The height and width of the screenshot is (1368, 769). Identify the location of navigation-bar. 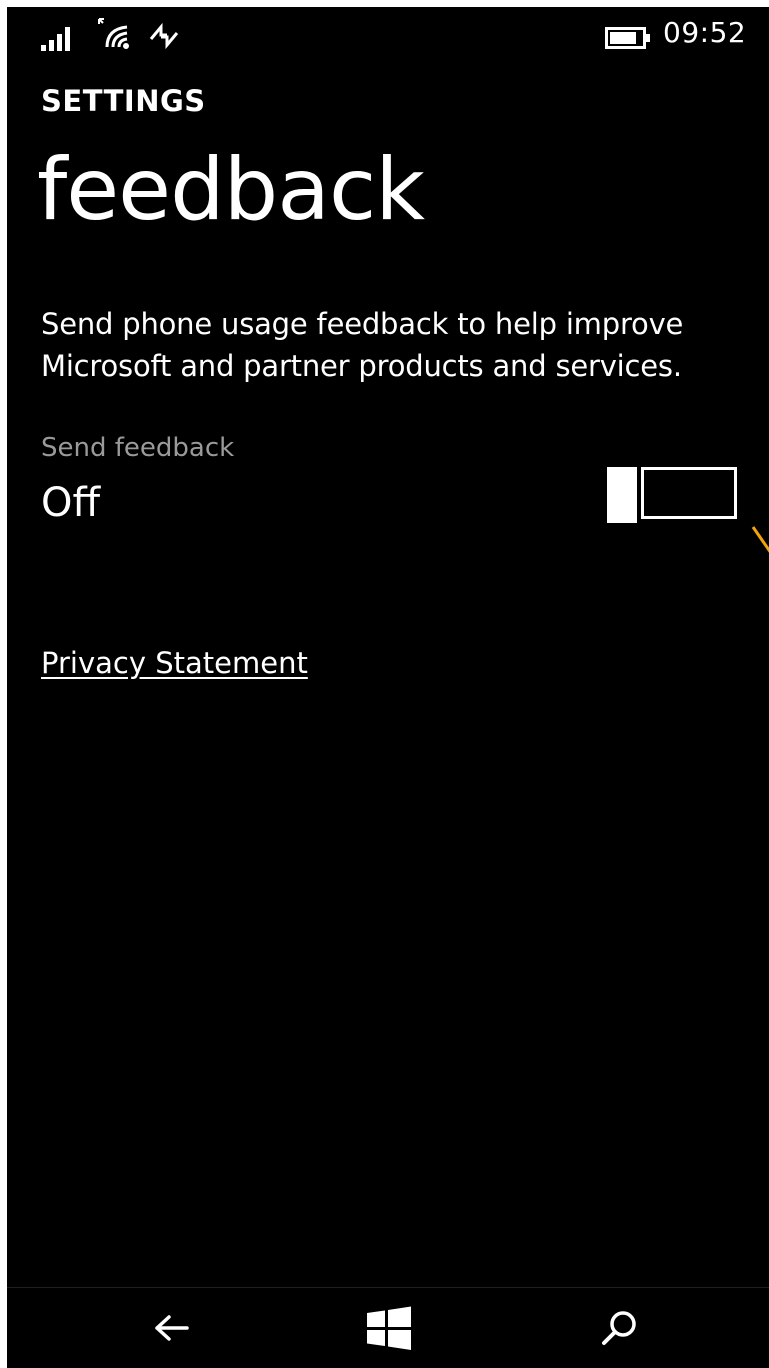
(388, 1327).